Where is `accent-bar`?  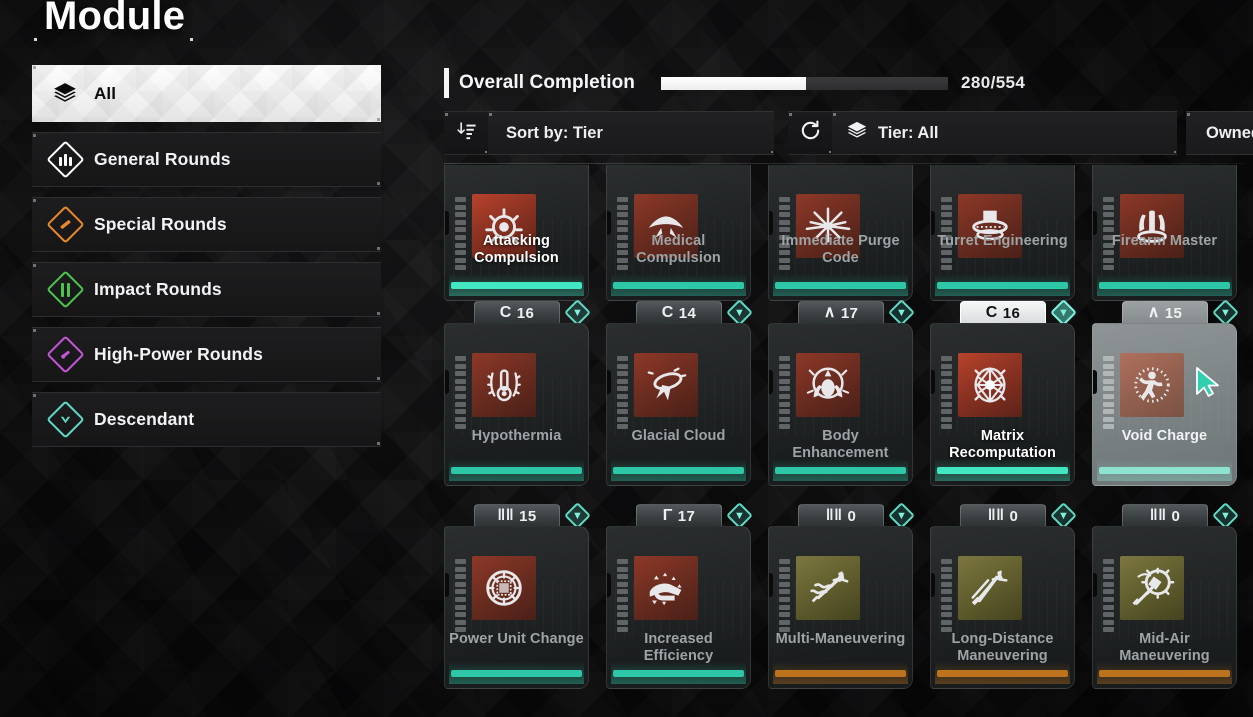
accent-bar is located at coordinates (446, 83).